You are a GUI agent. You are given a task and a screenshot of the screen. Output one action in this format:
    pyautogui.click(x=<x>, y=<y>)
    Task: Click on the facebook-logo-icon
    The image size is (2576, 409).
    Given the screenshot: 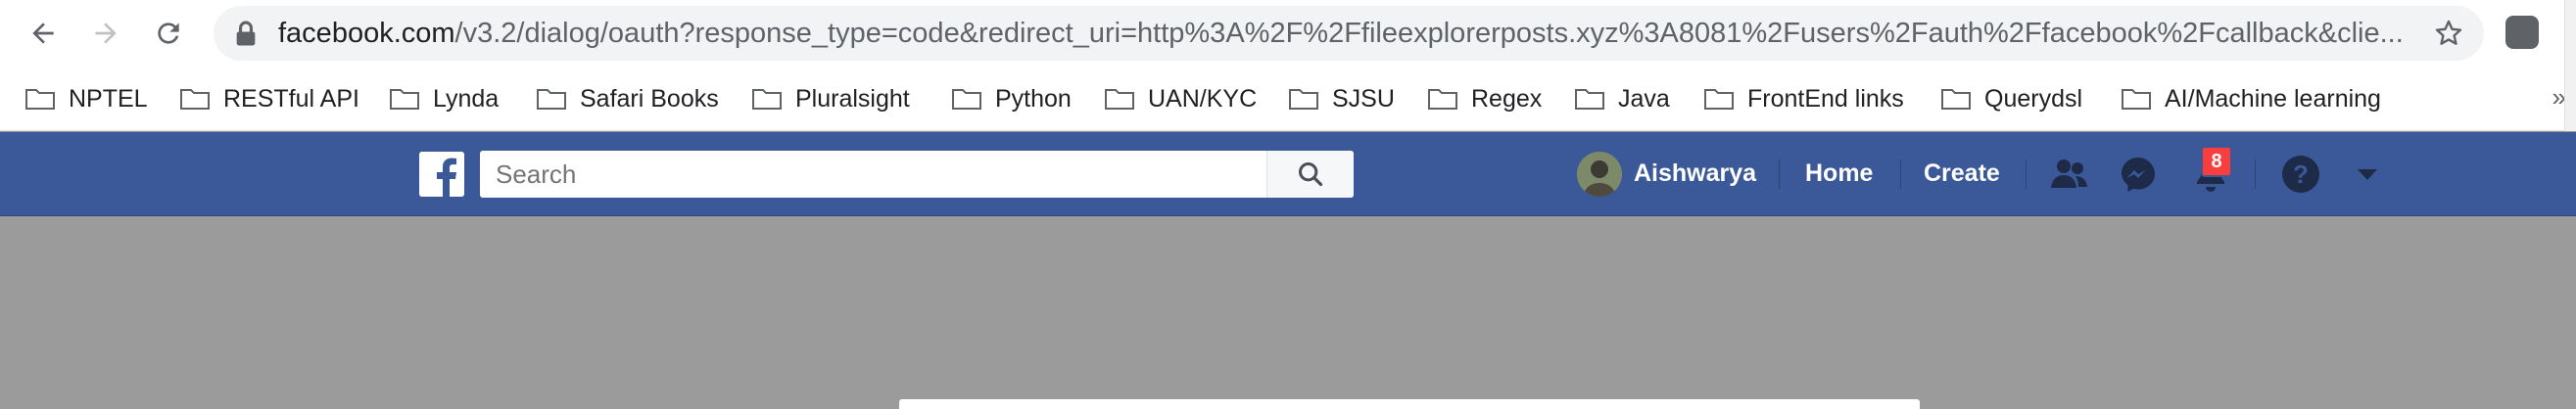 What is the action you would take?
    pyautogui.click(x=441, y=174)
    